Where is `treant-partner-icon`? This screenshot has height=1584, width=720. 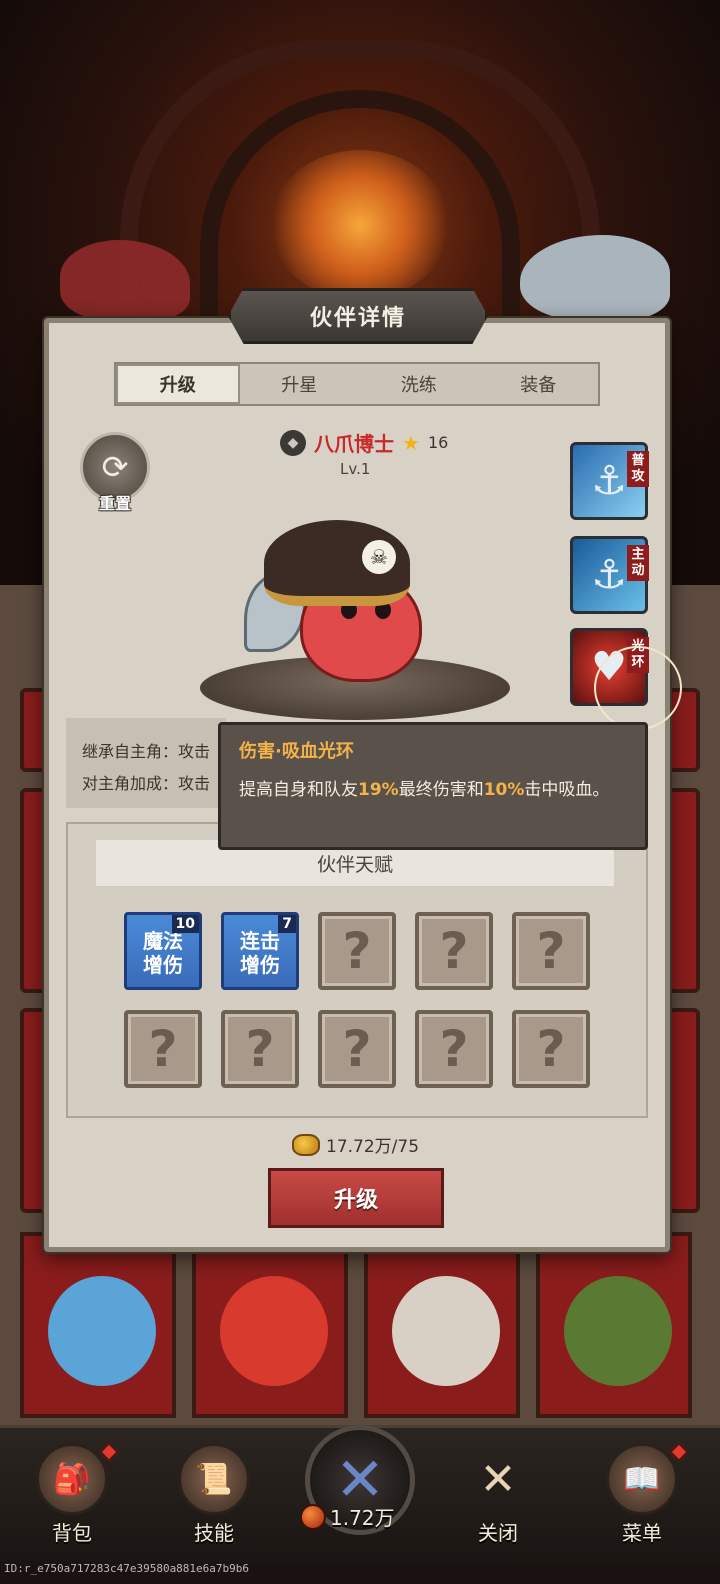
treant-partner-icon is located at coordinates (618, 1331).